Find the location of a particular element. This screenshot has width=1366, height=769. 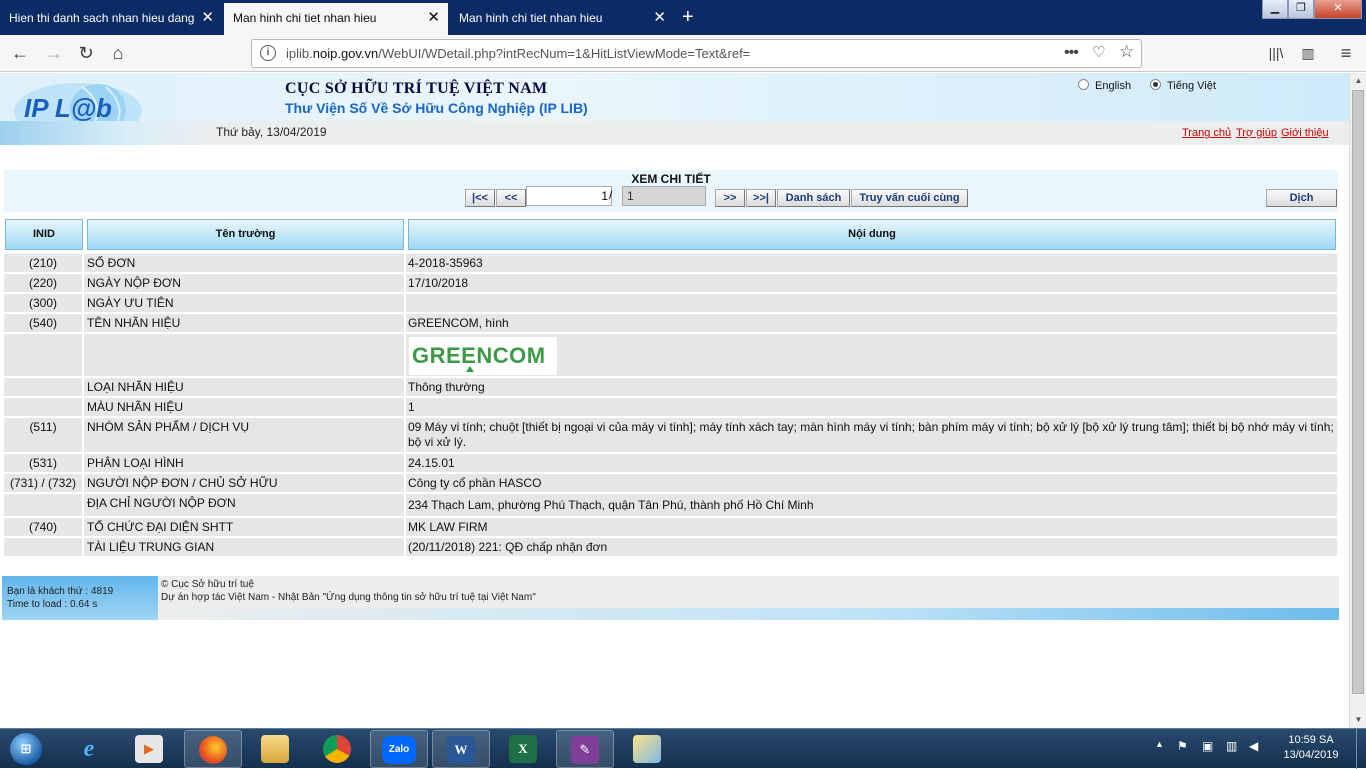

tab-danh-sach: Hien thi danh sach nhan hieu dang ✕ is located at coordinates (111, 19).